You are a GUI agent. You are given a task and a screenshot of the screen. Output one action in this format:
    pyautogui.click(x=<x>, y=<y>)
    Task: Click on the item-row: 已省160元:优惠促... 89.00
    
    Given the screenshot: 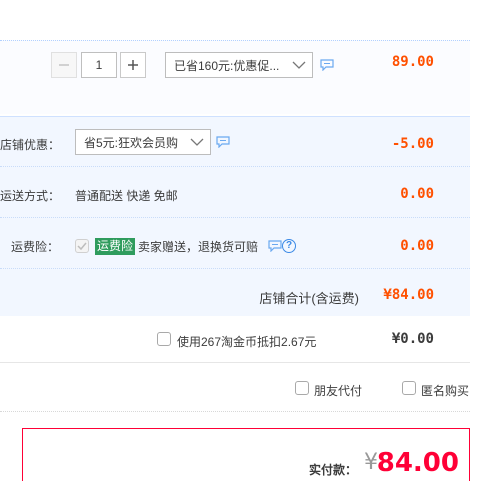 What is the action you would take?
    pyautogui.click(x=235, y=77)
    